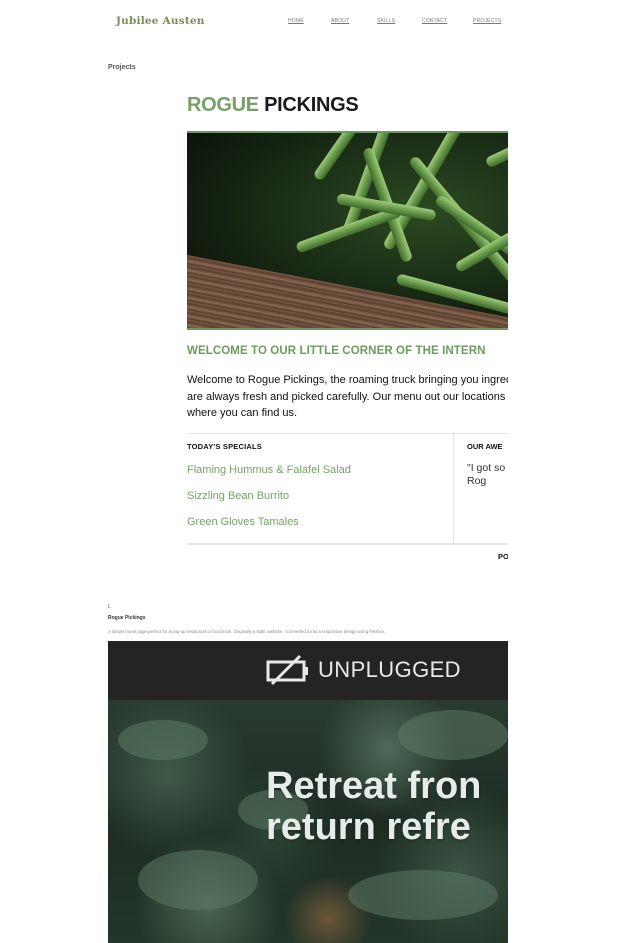 This screenshot has width=635, height=943. I want to click on special-item: Flaming Hummus & Falafel Salad, so click(269, 470).